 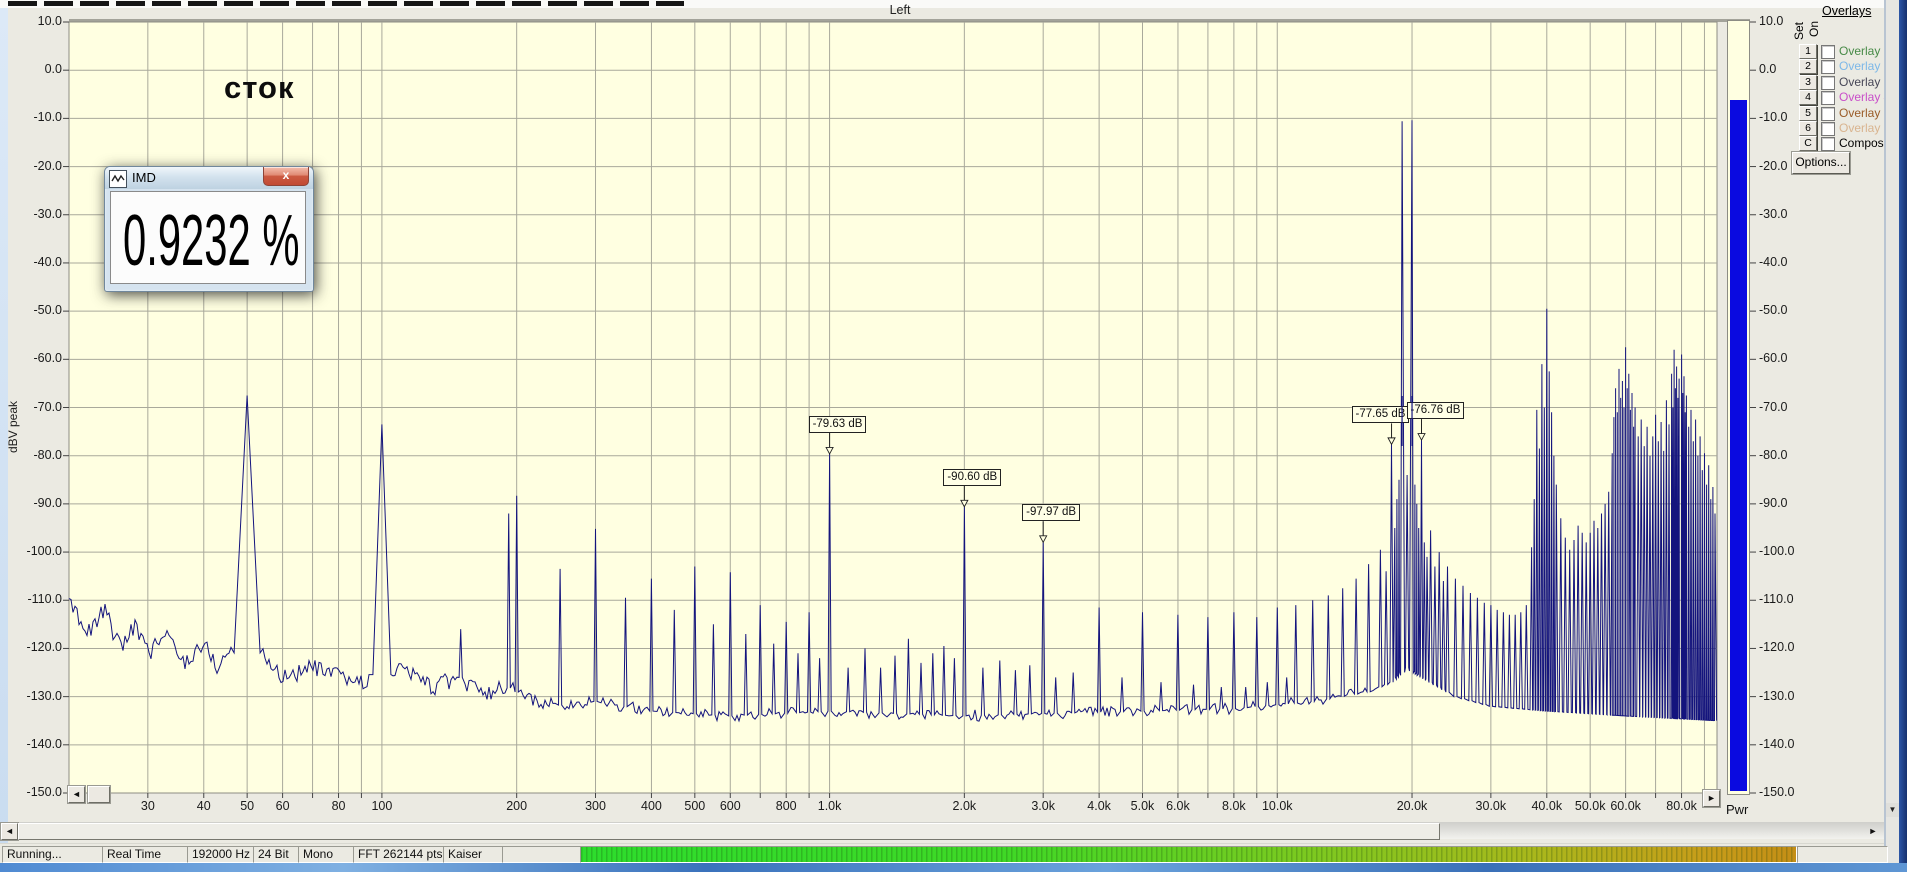 What do you see at coordinates (1808, 82) in the screenshot?
I see `overlay-set-button-3: 3` at bounding box center [1808, 82].